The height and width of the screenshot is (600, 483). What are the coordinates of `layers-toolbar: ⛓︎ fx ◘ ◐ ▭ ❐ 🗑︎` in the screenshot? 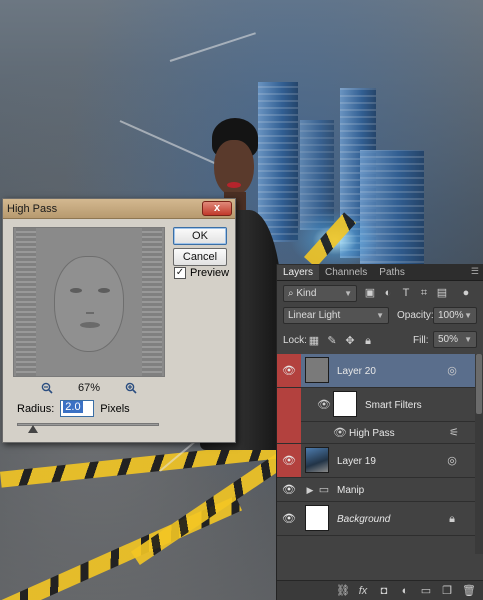 It's located at (380, 590).